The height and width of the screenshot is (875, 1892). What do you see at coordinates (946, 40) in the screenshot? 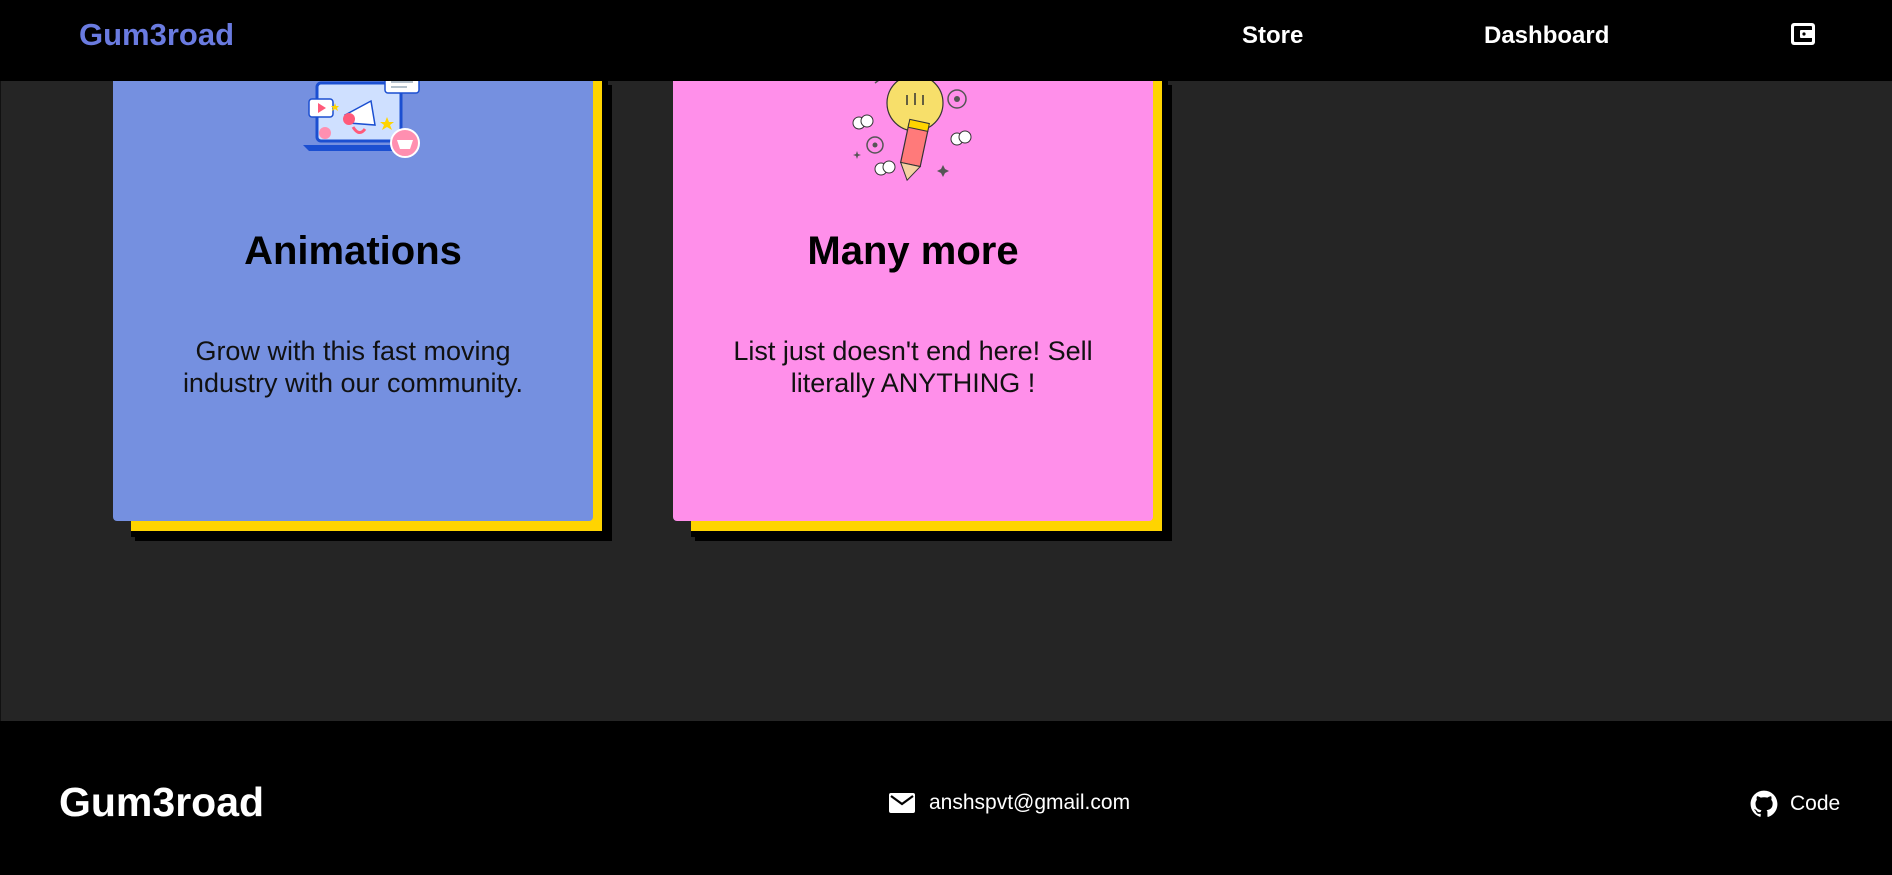
I see `top-navbar: Gum3road Store Dashboard` at bounding box center [946, 40].